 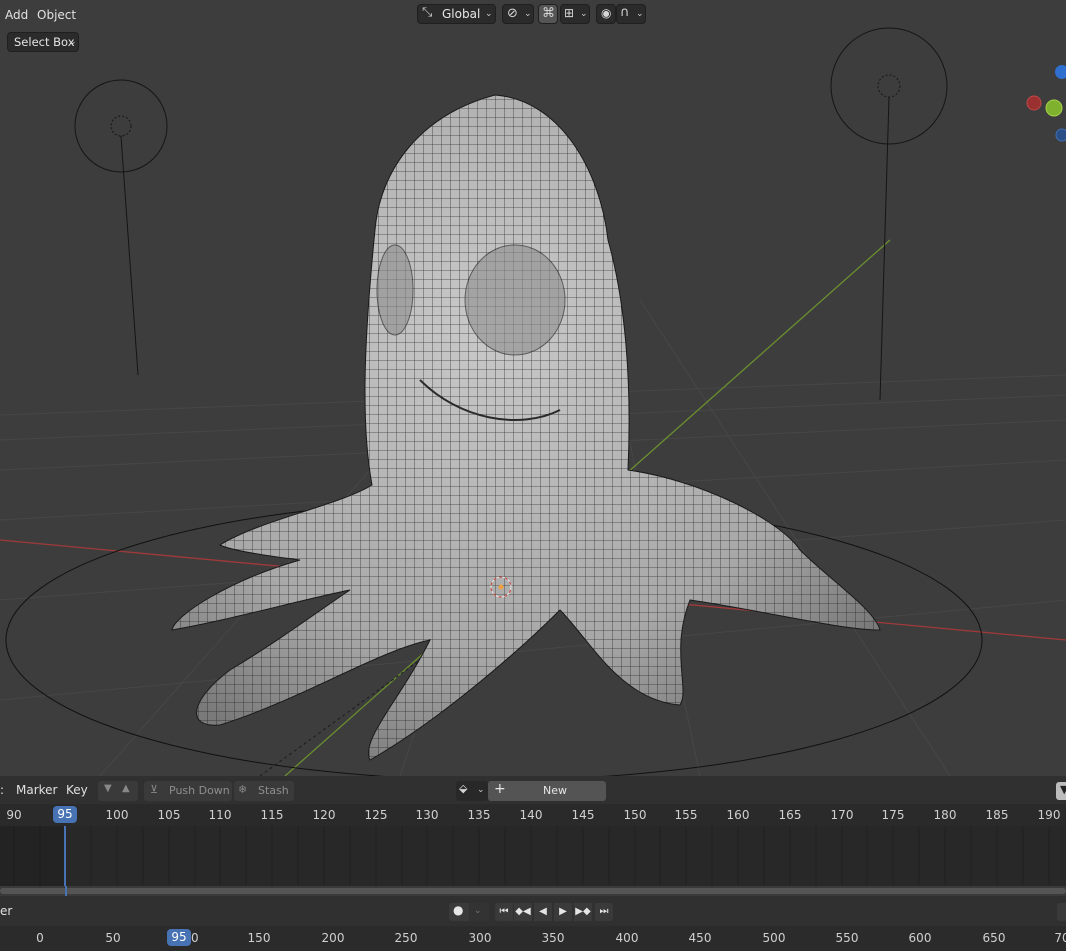 I want to click on timeline-menu-fragment: er, so click(x=6, y=911).